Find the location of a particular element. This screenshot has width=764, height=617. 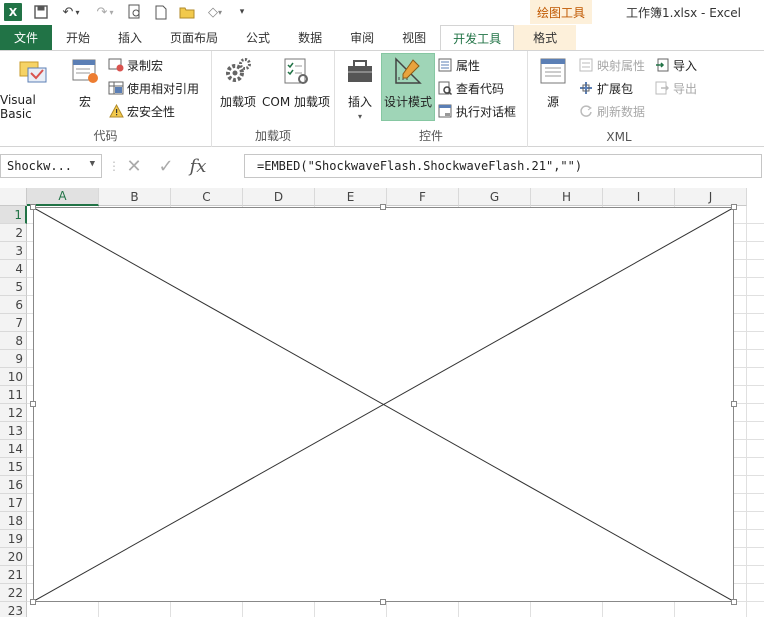

undo-icon: ↶ ▾ is located at coordinates (71, 12).